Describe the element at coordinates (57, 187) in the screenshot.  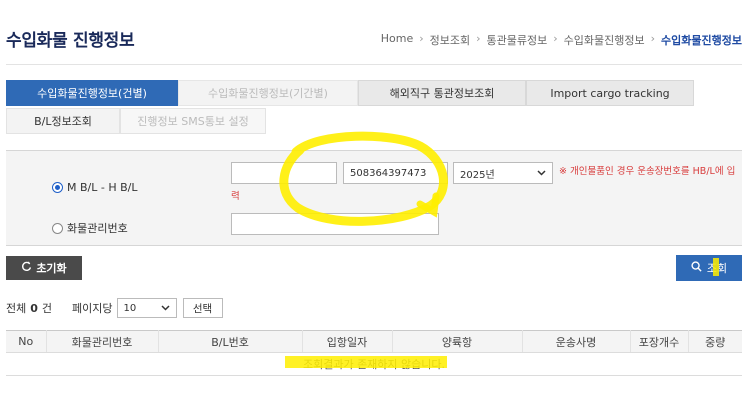
I see `radio-button-checked` at that location.